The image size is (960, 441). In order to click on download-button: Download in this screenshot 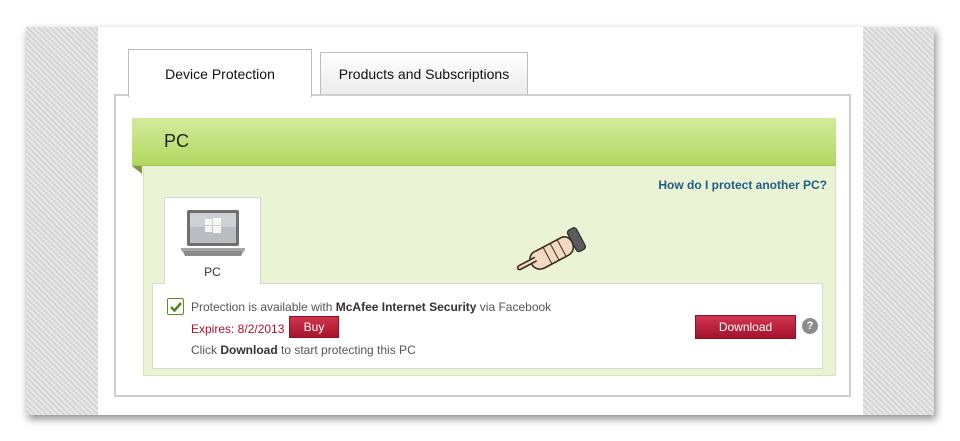, I will do `click(745, 327)`.